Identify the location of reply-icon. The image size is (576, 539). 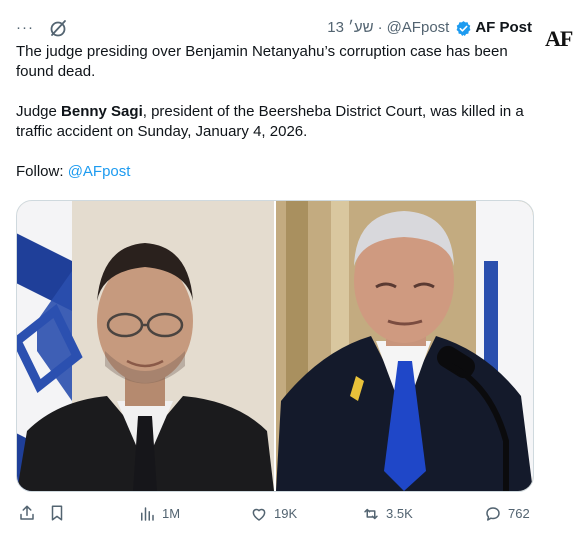
(493, 514).